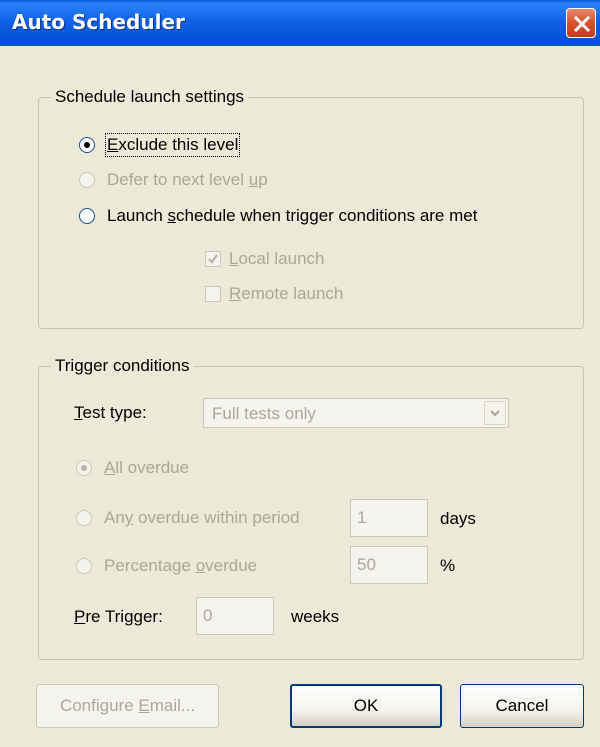  What do you see at coordinates (448, 565) in the screenshot?
I see `percent-unit-label: %` at bounding box center [448, 565].